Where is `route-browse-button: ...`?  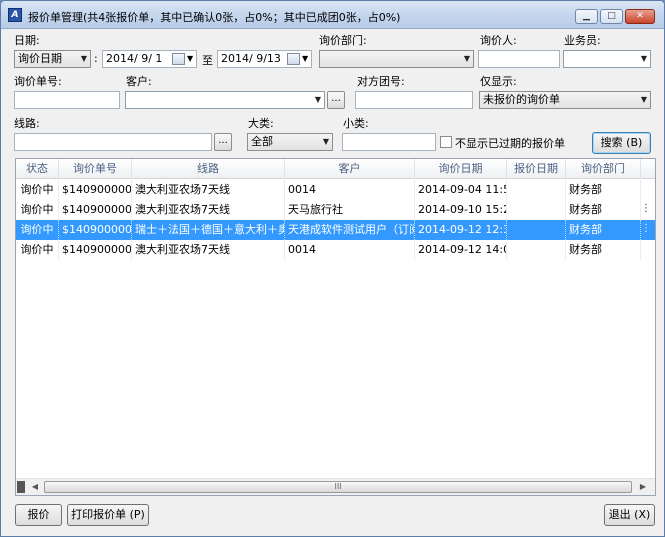
route-browse-button: ... is located at coordinates (223, 142).